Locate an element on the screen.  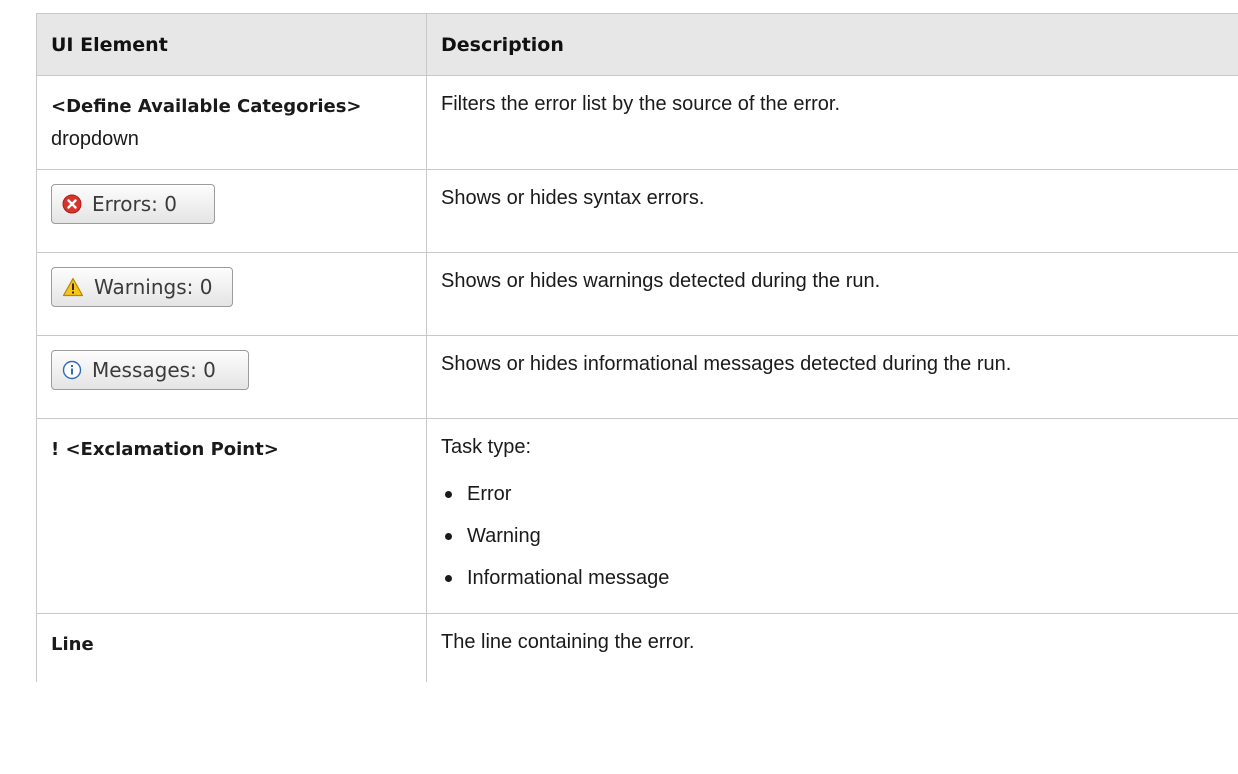
list-item: Error is located at coordinates (832, 494).